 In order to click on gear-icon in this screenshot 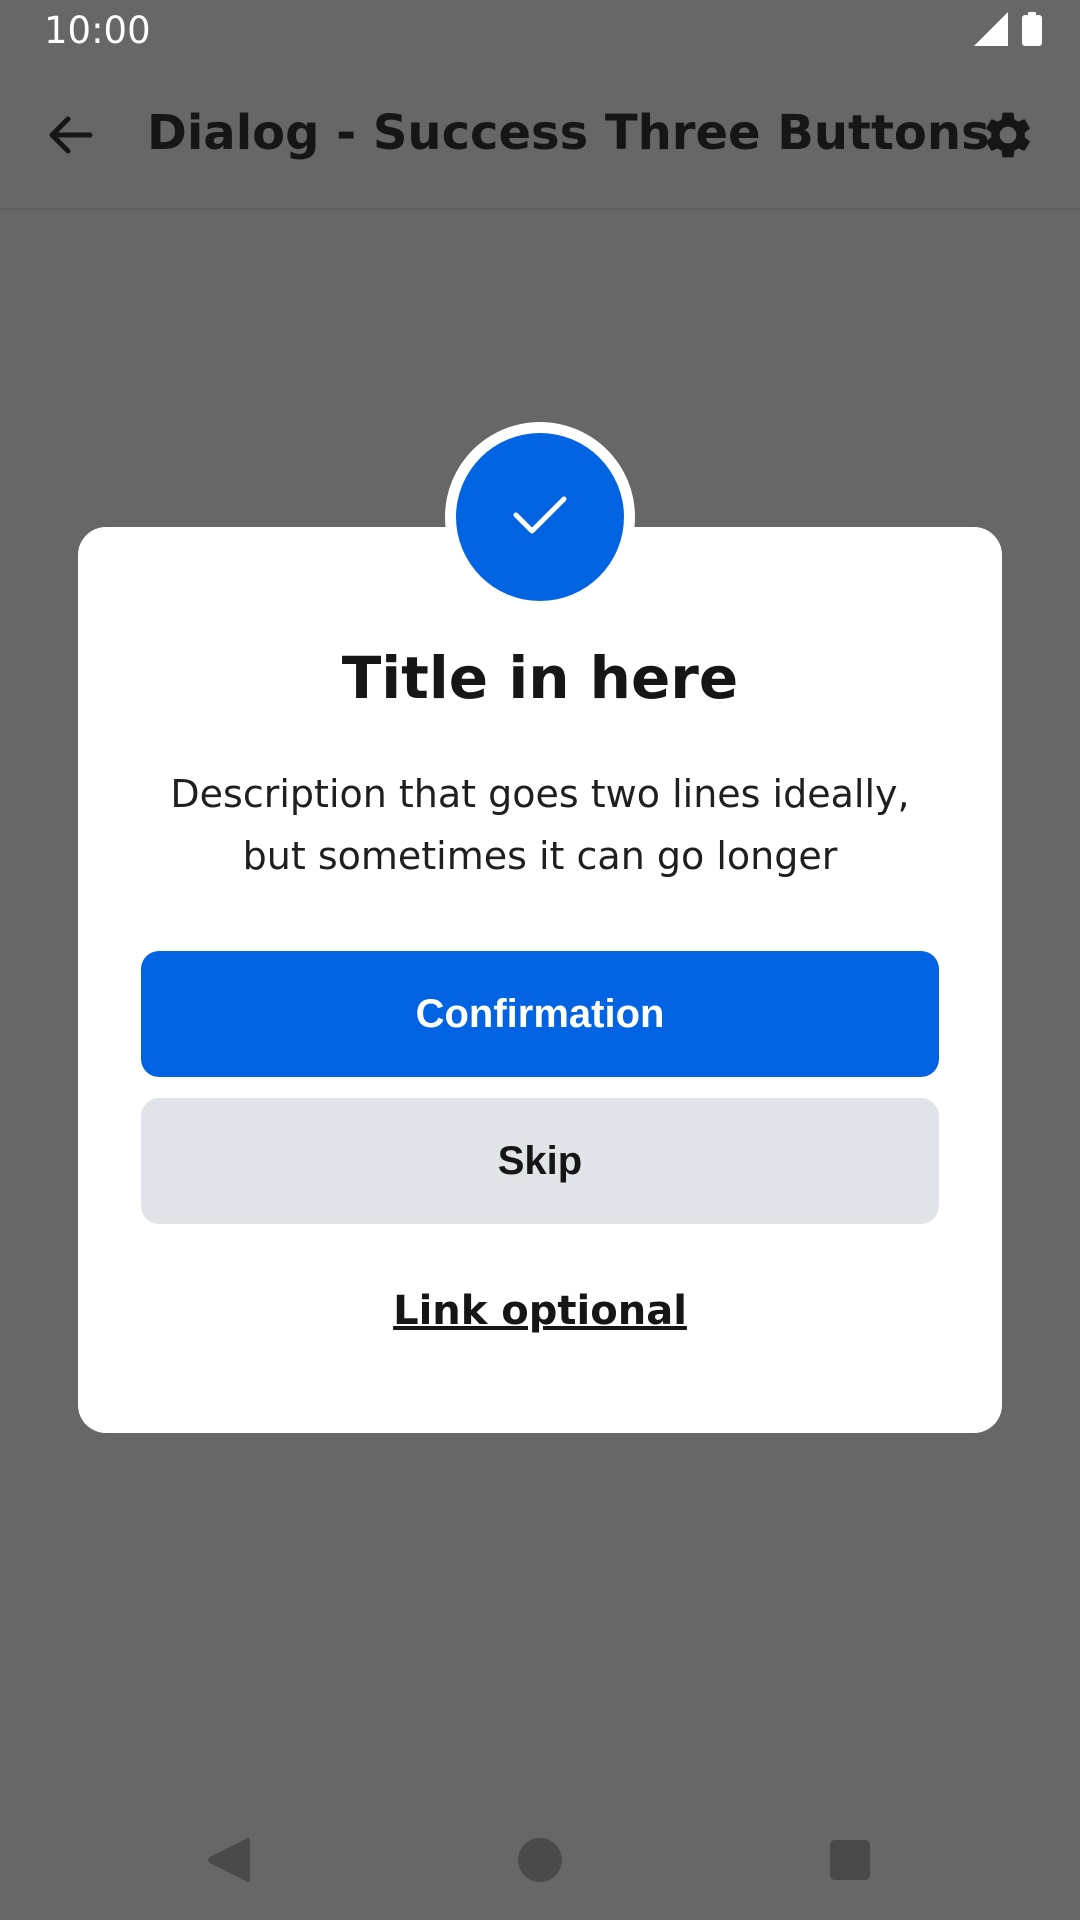, I will do `click(1008, 137)`.